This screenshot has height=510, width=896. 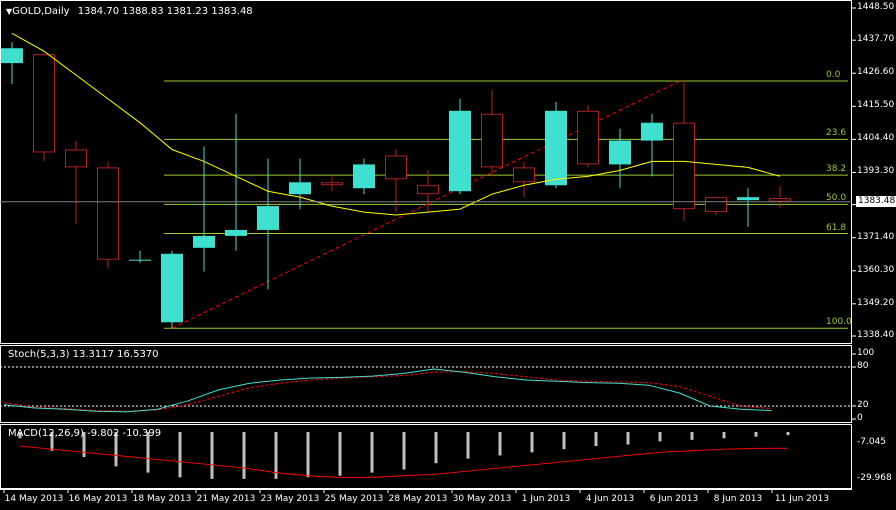 I want to click on price-tick-label: 1437.70, so click(x=876, y=39).